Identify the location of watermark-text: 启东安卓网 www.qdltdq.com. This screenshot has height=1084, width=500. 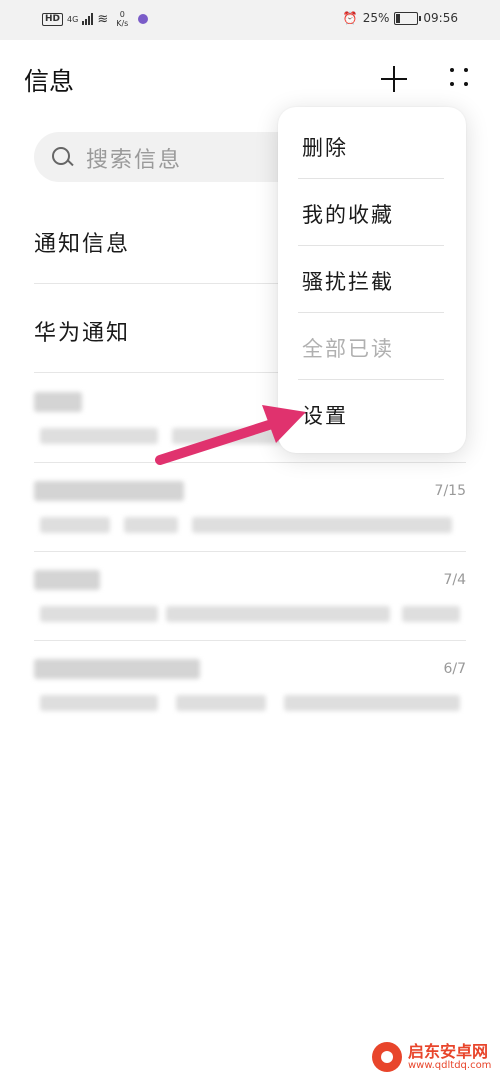
(449, 1057).